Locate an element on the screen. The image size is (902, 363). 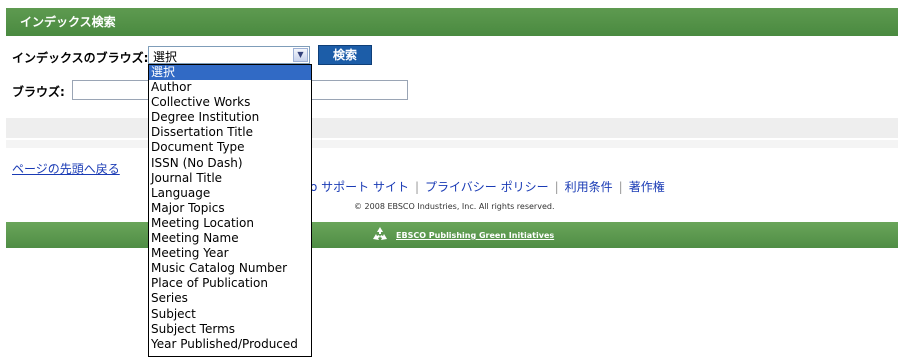
chevron-down-icon: ▼ is located at coordinates (300, 55).